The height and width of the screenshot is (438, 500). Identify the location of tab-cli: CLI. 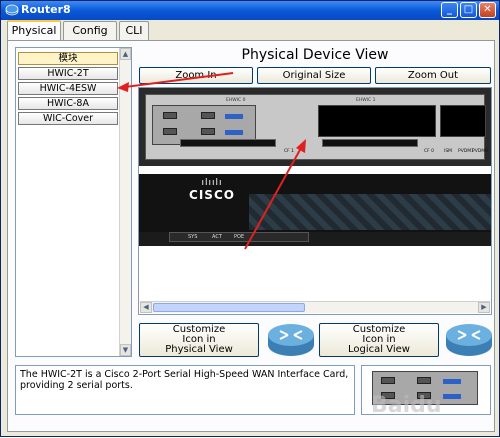
(134, 30).